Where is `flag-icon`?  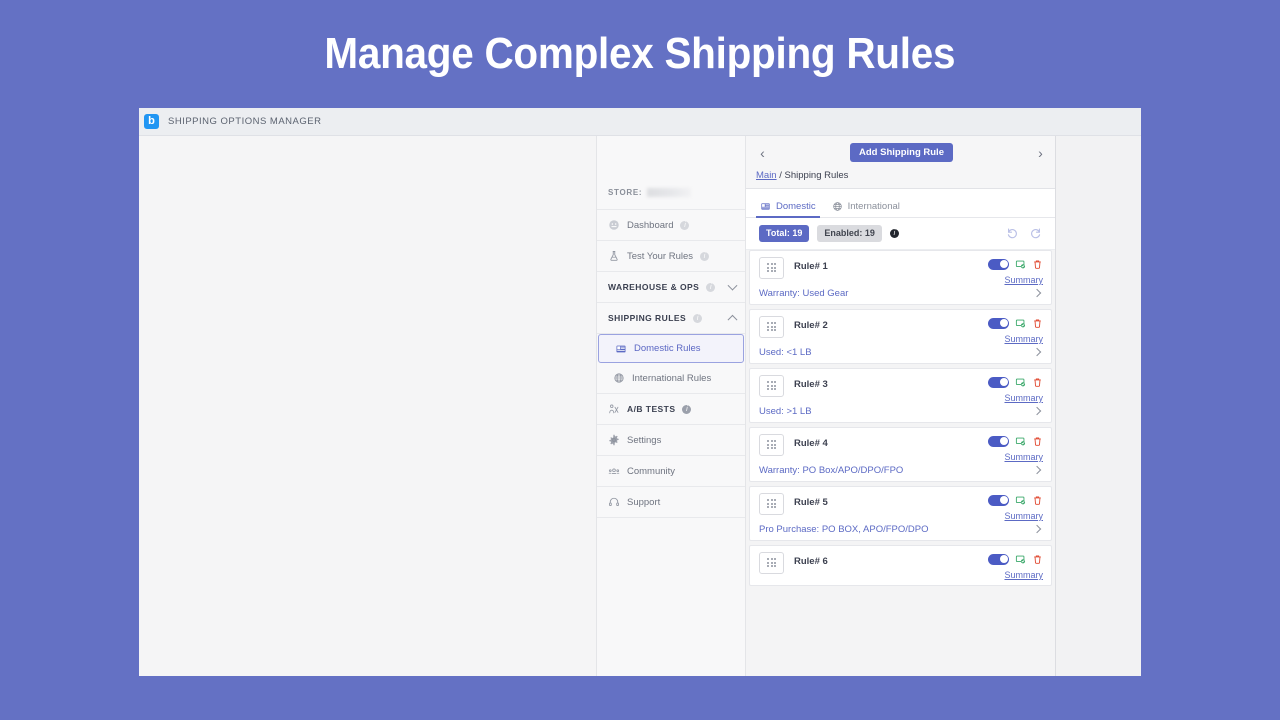 flag-icon is located at coordinates (621, 349).